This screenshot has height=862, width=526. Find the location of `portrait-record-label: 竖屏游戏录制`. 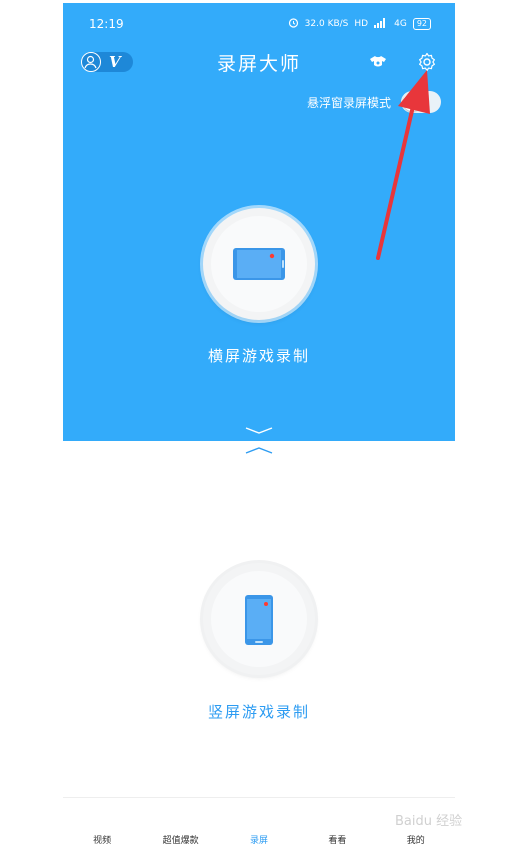

portrait-record-label: 竖屏游戏录制 is located at coordinates (258, 712).